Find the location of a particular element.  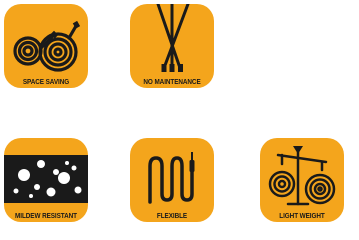

mildew-bubbles-icon is located at coordinates (46, 180).